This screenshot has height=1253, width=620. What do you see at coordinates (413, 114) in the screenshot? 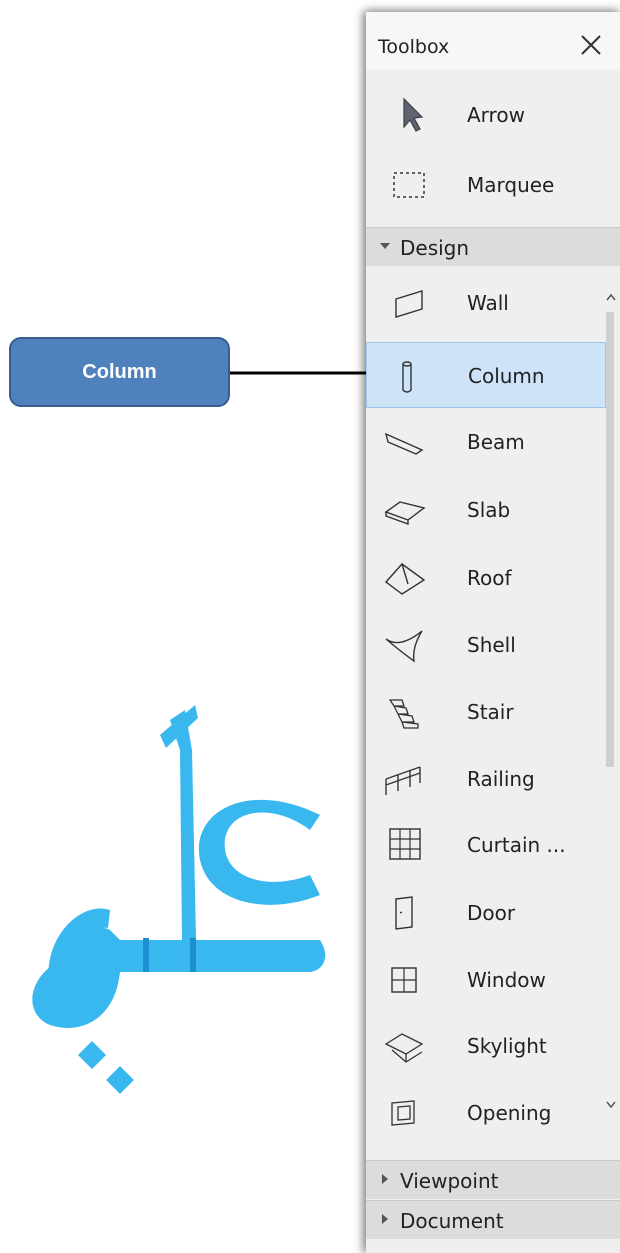
I see `arrow-pointer-icon` at bounding box center [413, 114].